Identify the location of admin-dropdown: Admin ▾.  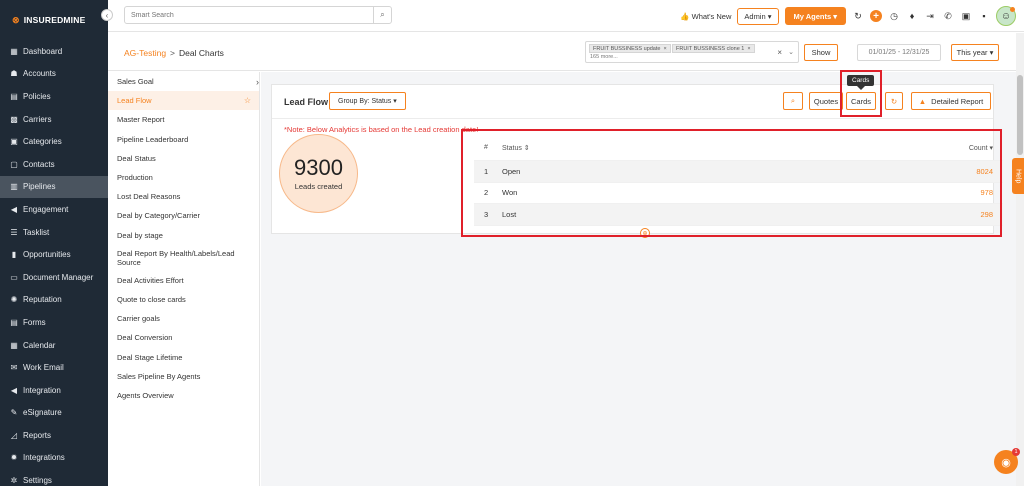
(758, 16).